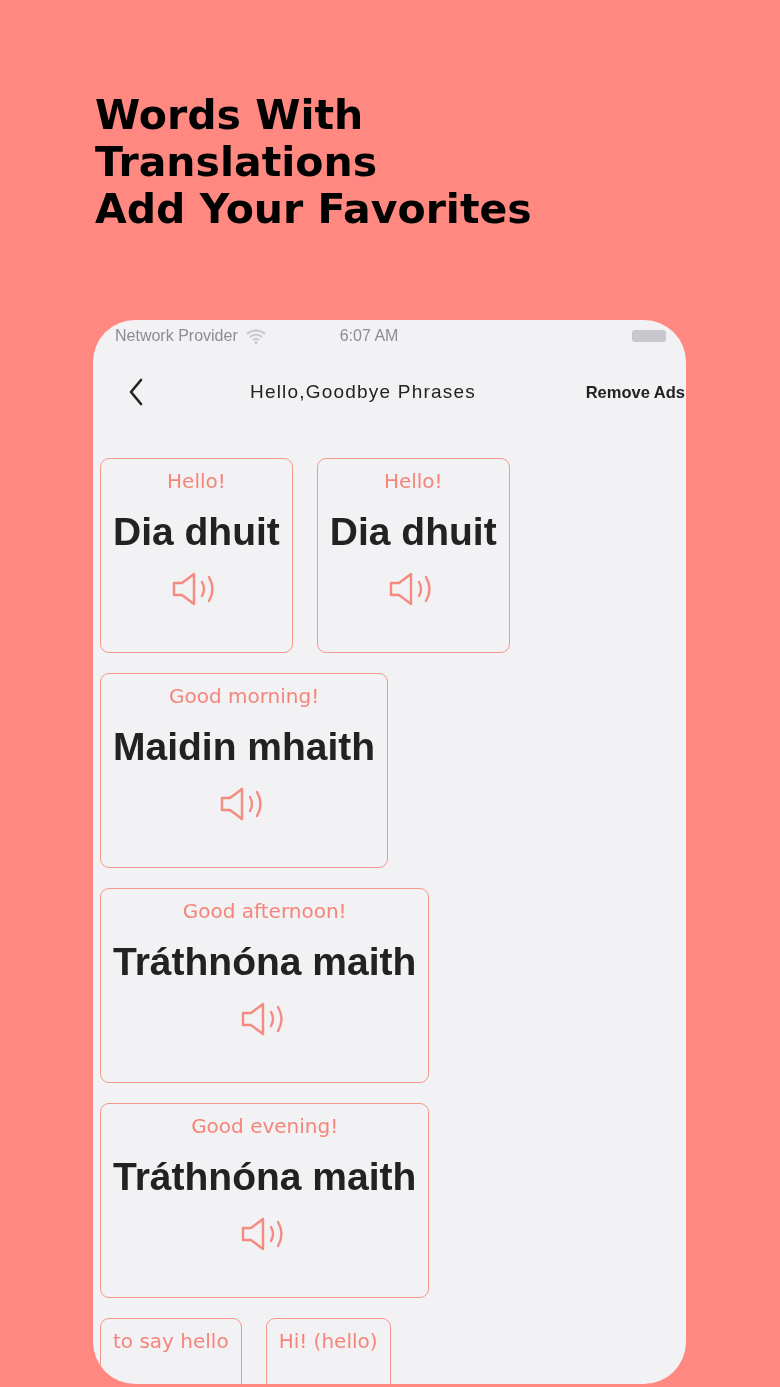 The image size is (780, 1387). I want to click on headline: Translations, so click(236, 162).